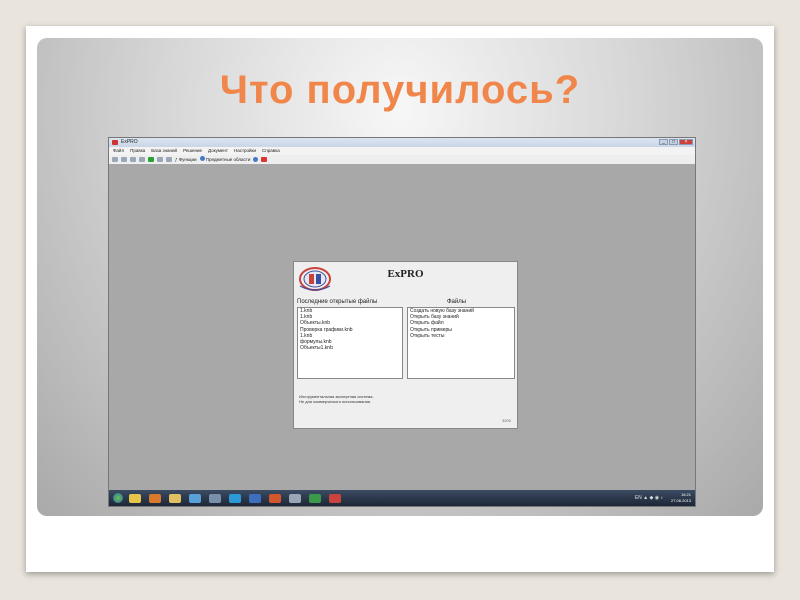 Image resolution: width=800 pixels, height=600 pixels. Describe the element at coordinates (192, 151) in the screenshot. I see `menu-solution: Решение` at that location.